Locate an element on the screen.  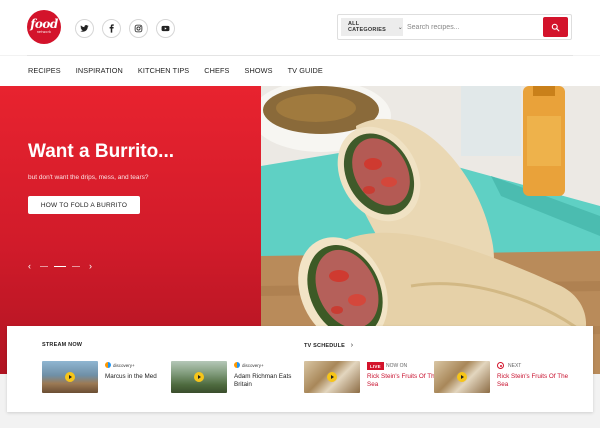
tv-schedule-heading: TV SCHEDULE › is located at coordinates (328, 345).